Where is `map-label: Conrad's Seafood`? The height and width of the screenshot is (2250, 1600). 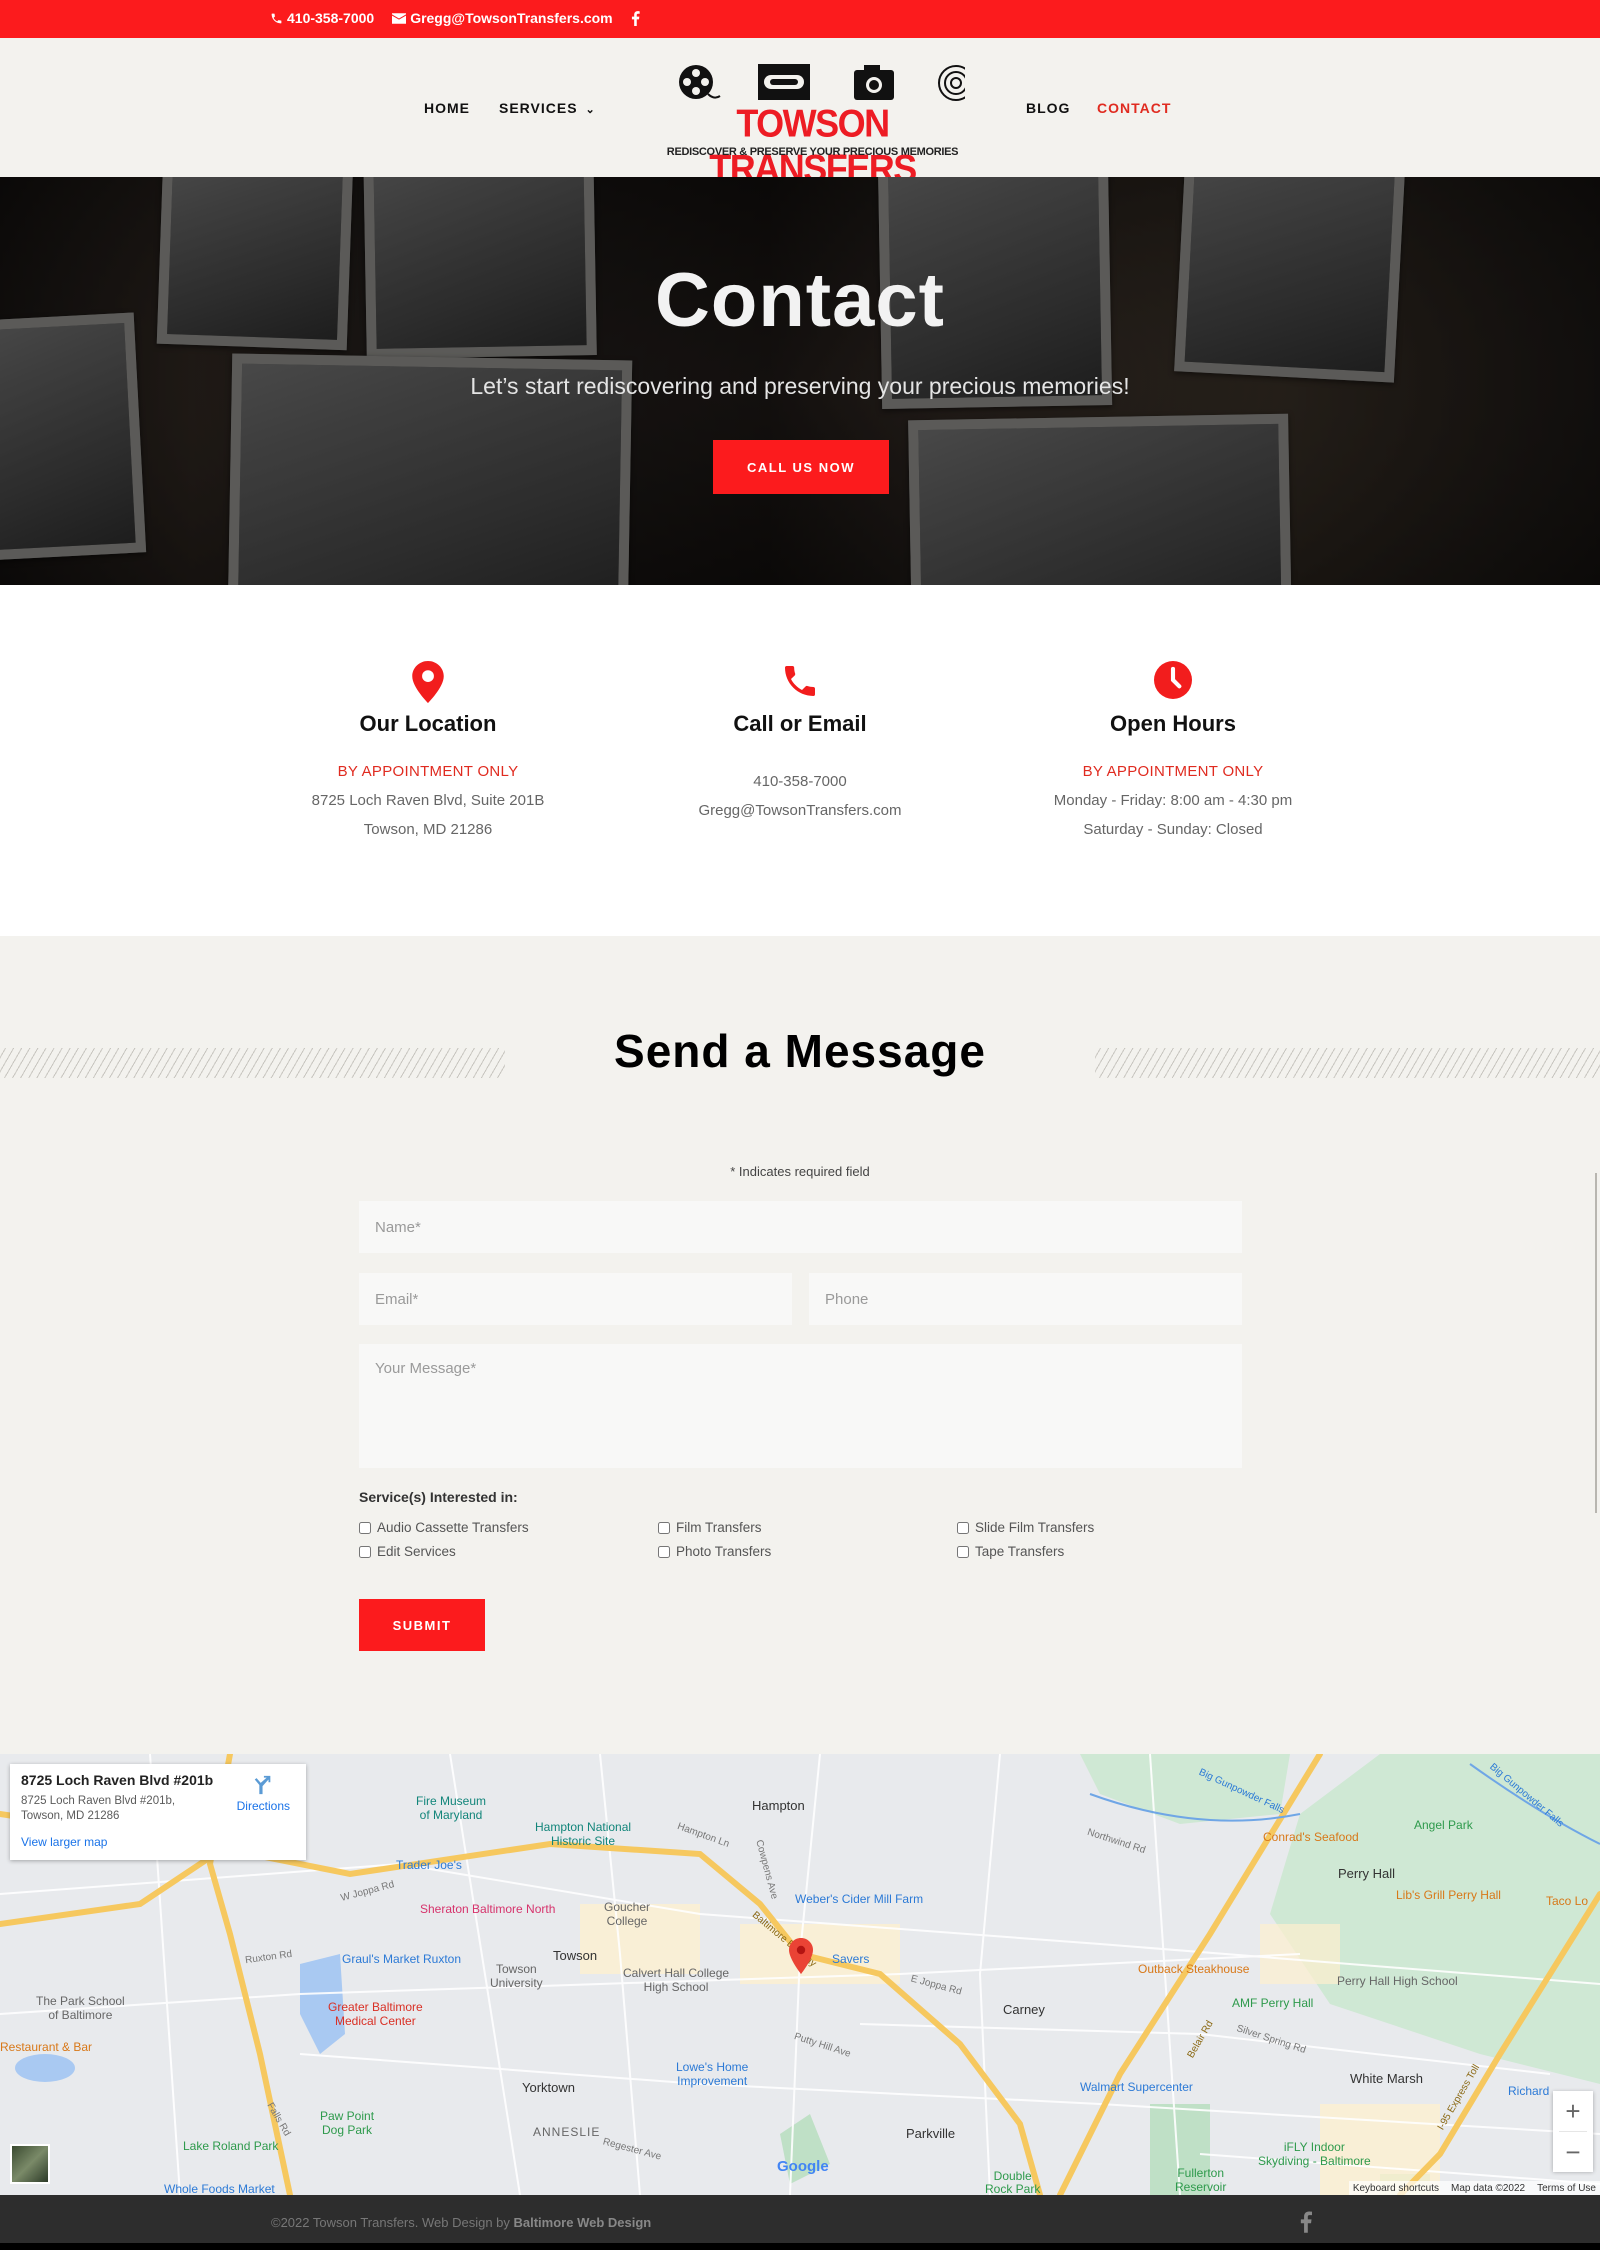 map-label: Conrad's Seafood is located at coordinates (1311, 1837).